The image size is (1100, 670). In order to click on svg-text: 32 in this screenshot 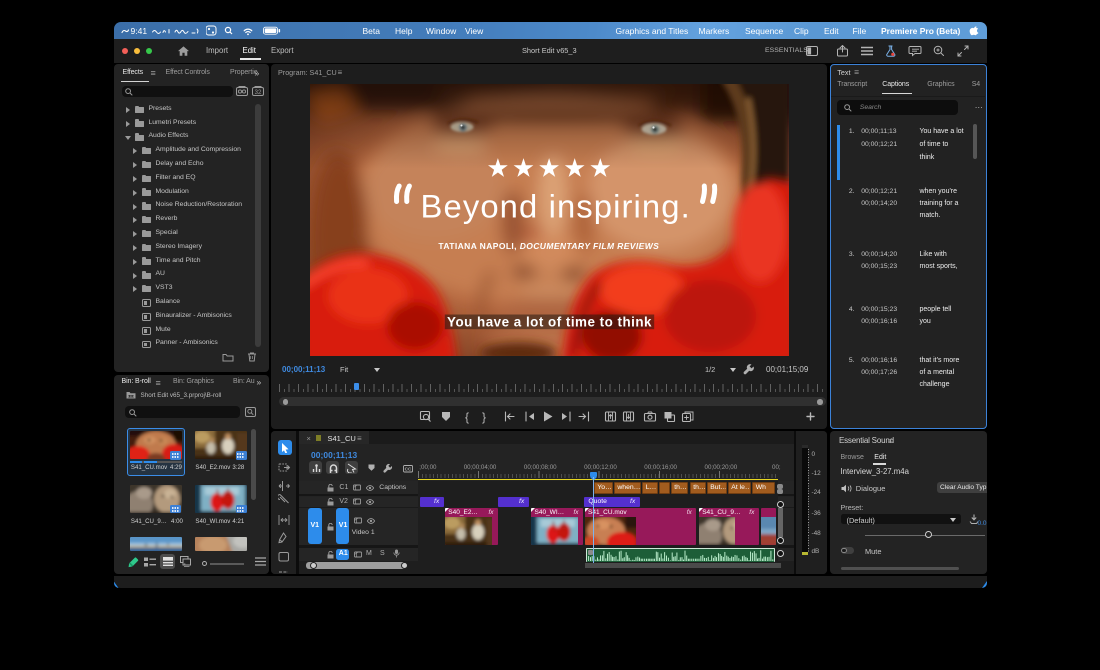, I will do `click(257, 93)`.